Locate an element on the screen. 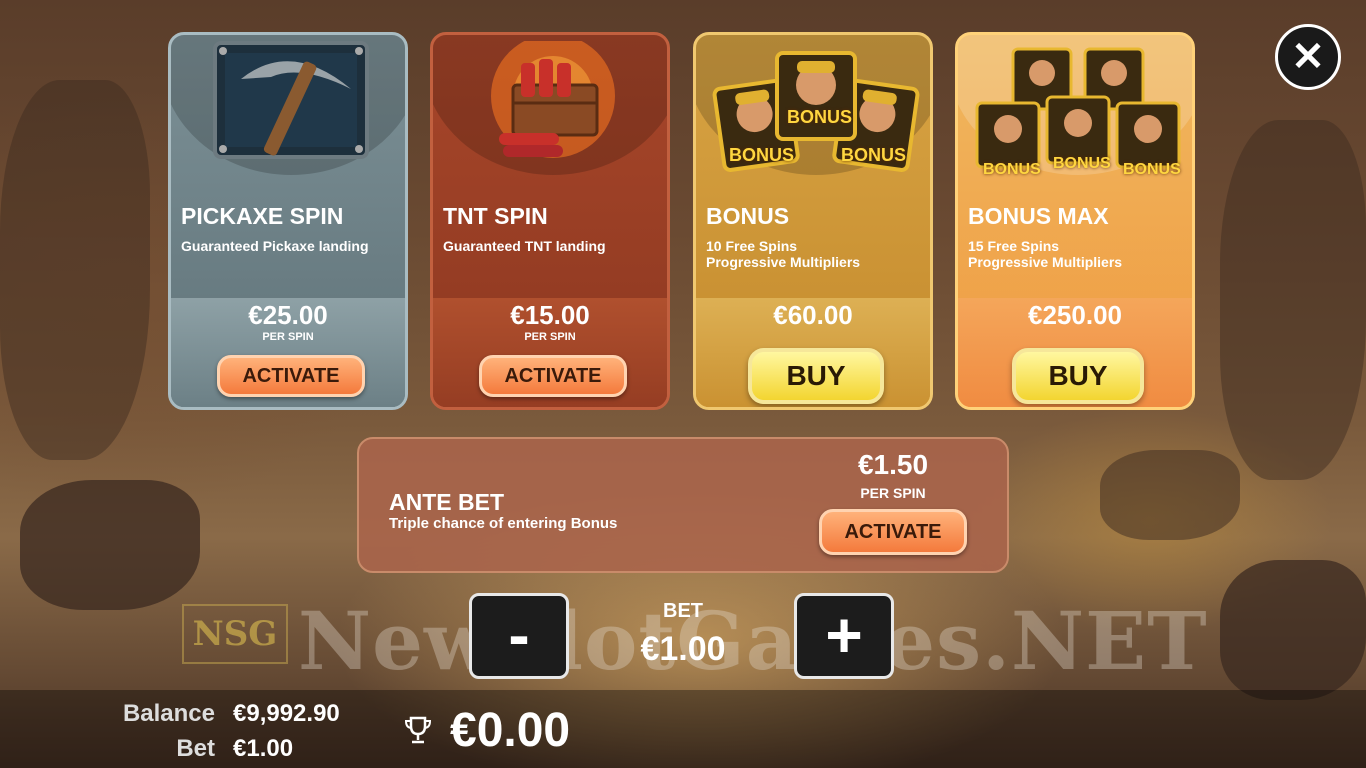  minus-icon: - is located at coordinates (519, 635).